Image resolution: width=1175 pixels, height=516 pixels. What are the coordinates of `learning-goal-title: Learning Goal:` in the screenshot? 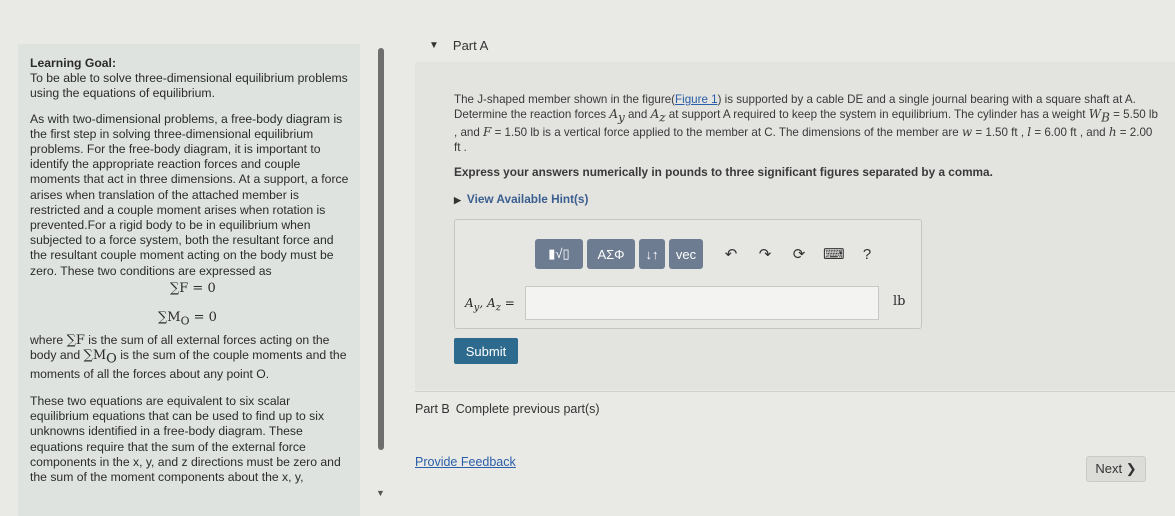 It's located at (73, 63).